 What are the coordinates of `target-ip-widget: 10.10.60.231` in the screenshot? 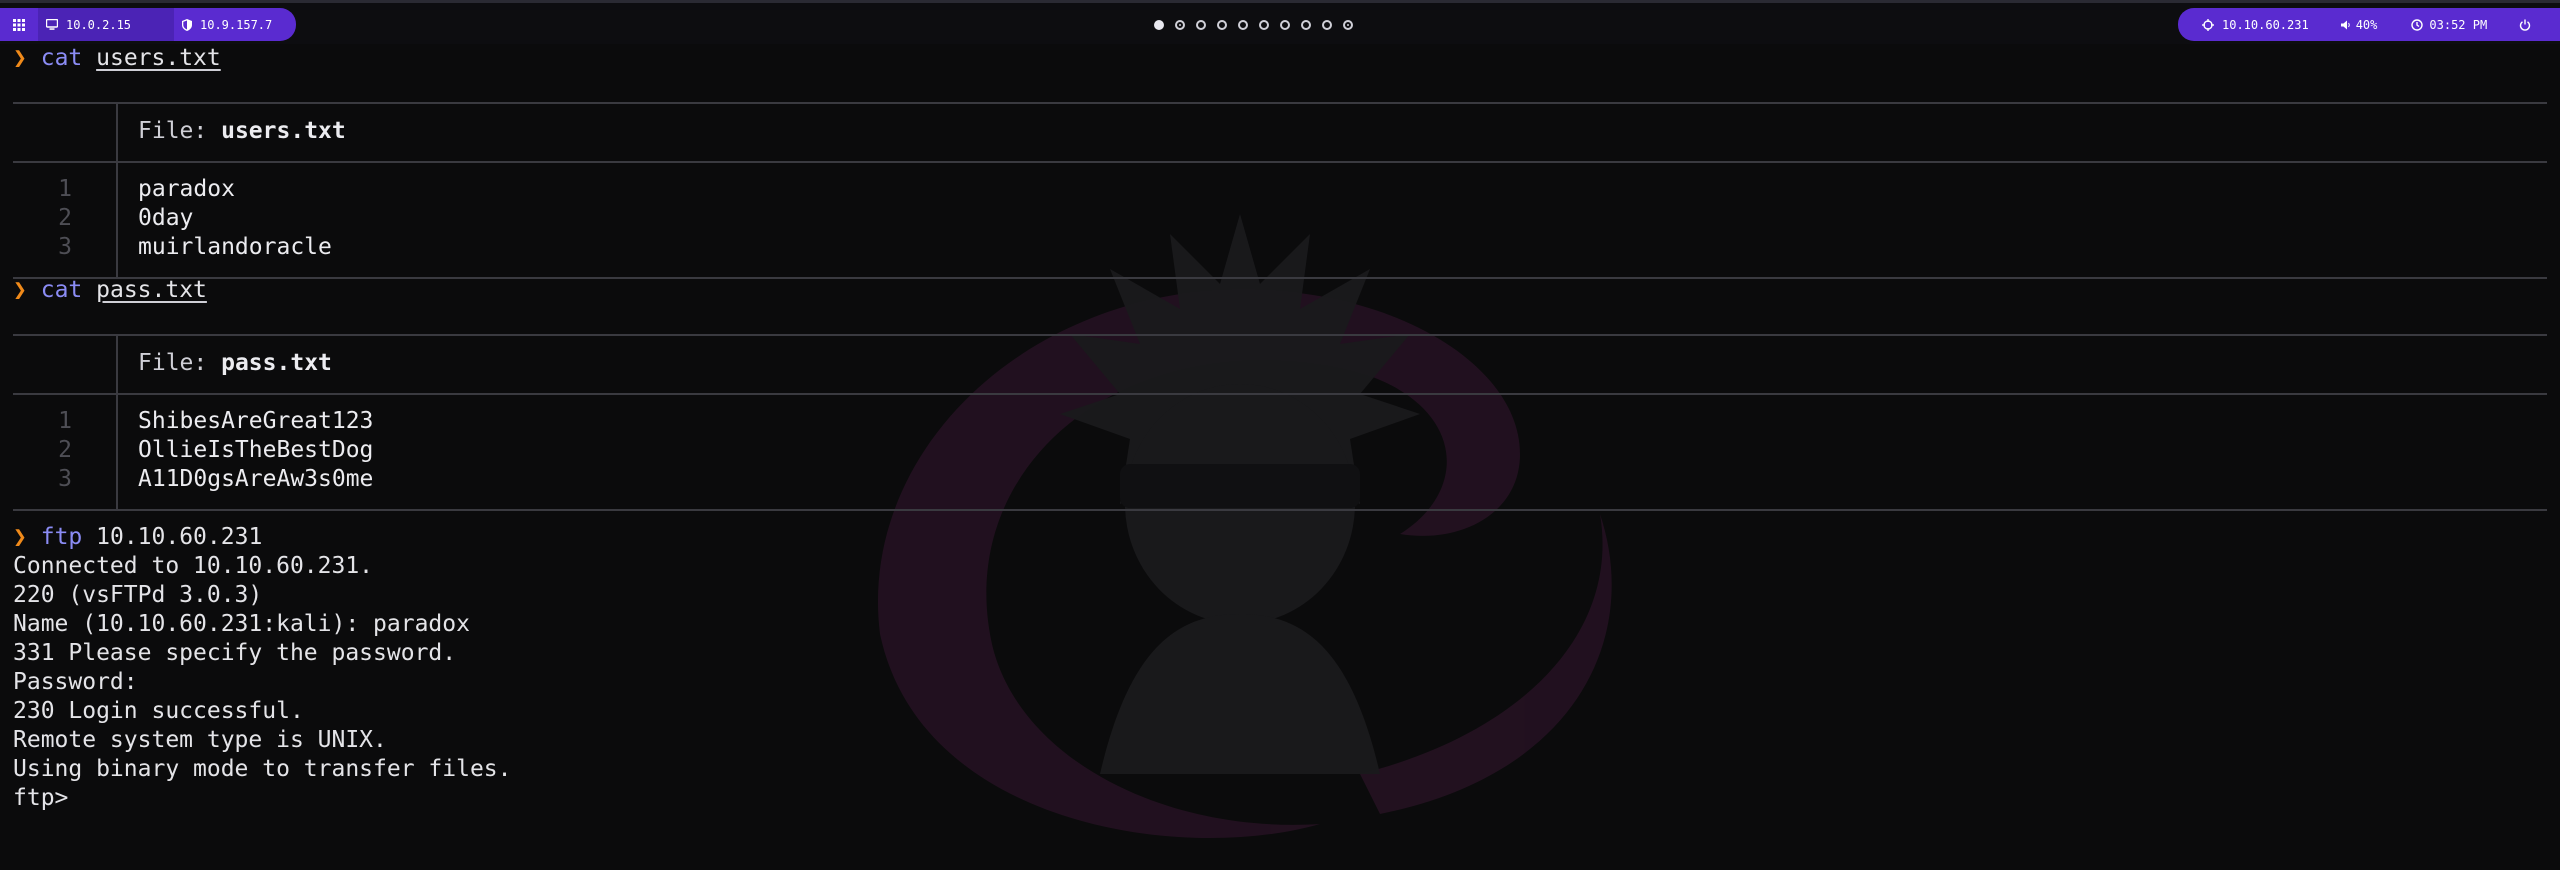 It's located at (2249, 24).